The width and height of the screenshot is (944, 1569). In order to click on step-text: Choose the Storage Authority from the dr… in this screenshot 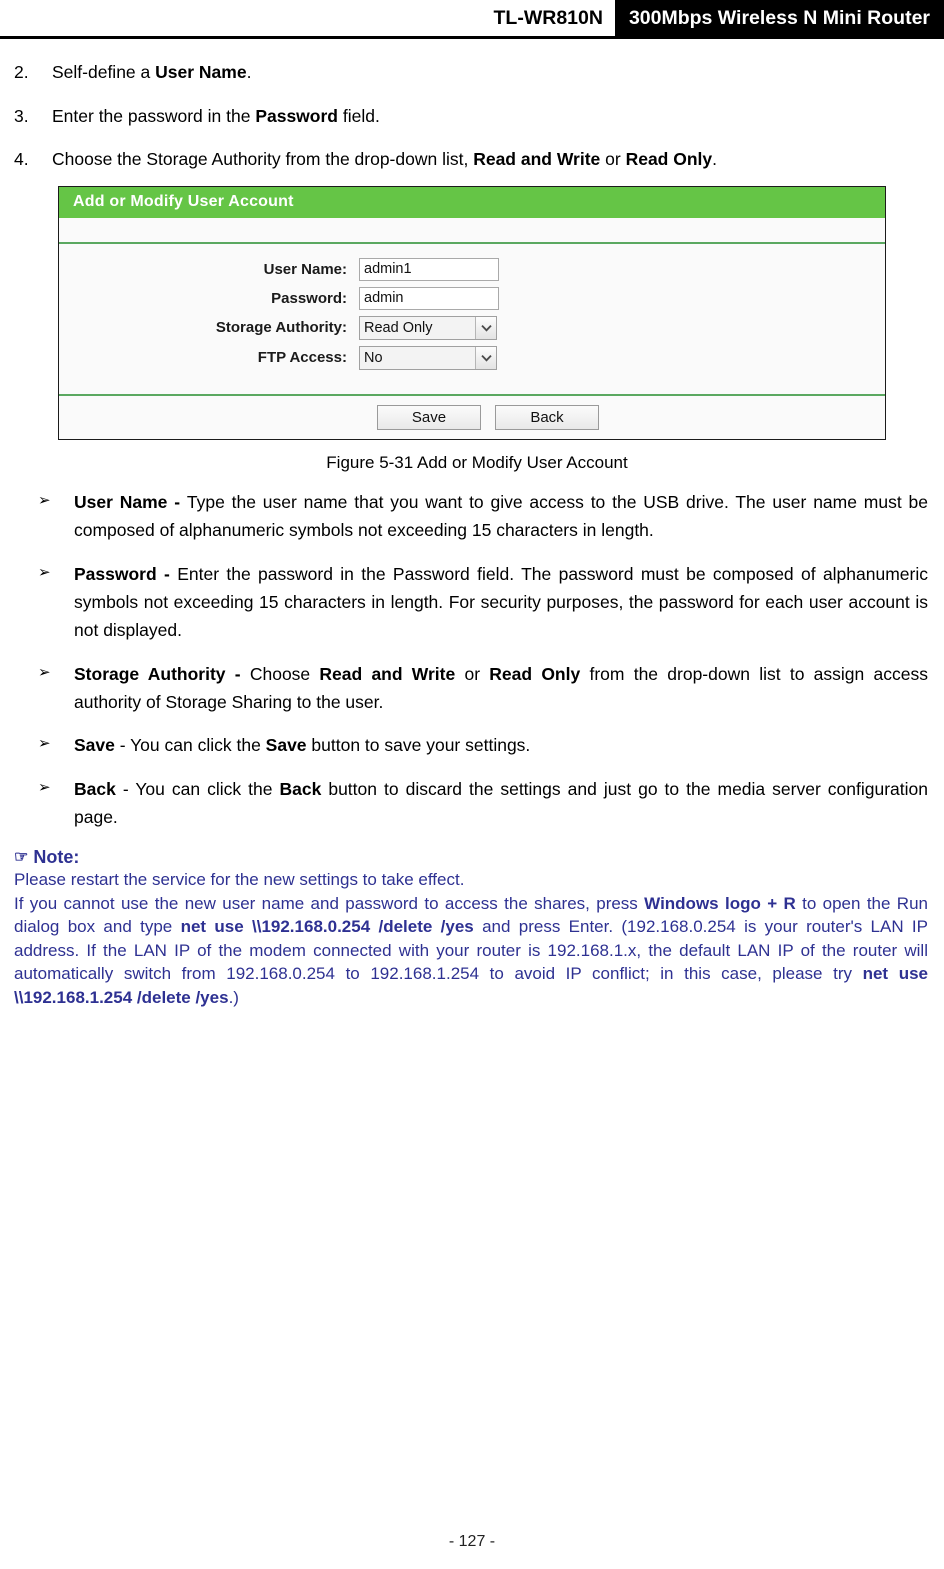, I will do `click(385, 159)`.